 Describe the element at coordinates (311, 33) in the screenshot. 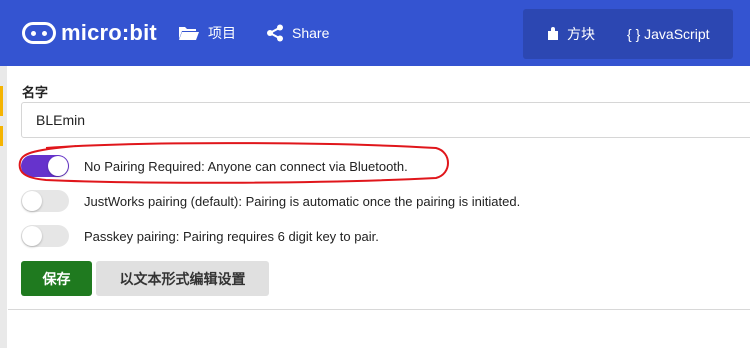

I see `share-label: Share` at that location.